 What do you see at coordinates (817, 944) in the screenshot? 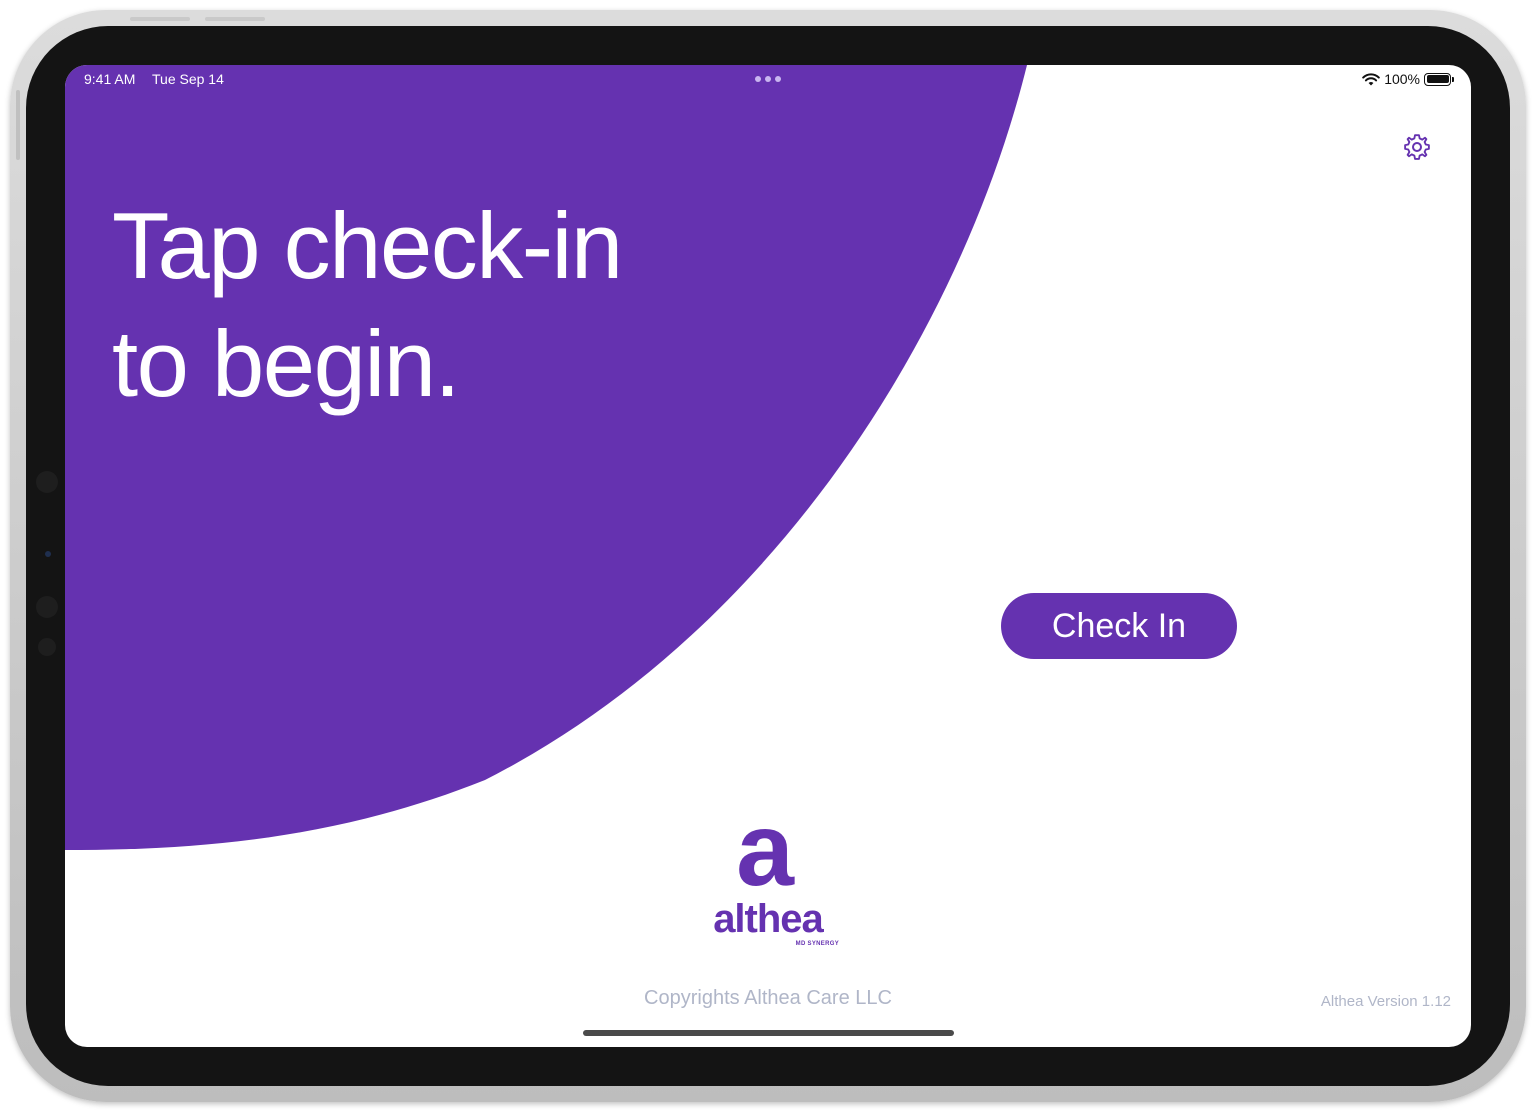
I see `logo-tagline: MD SYNERGY` at bounding box center [817, 944].